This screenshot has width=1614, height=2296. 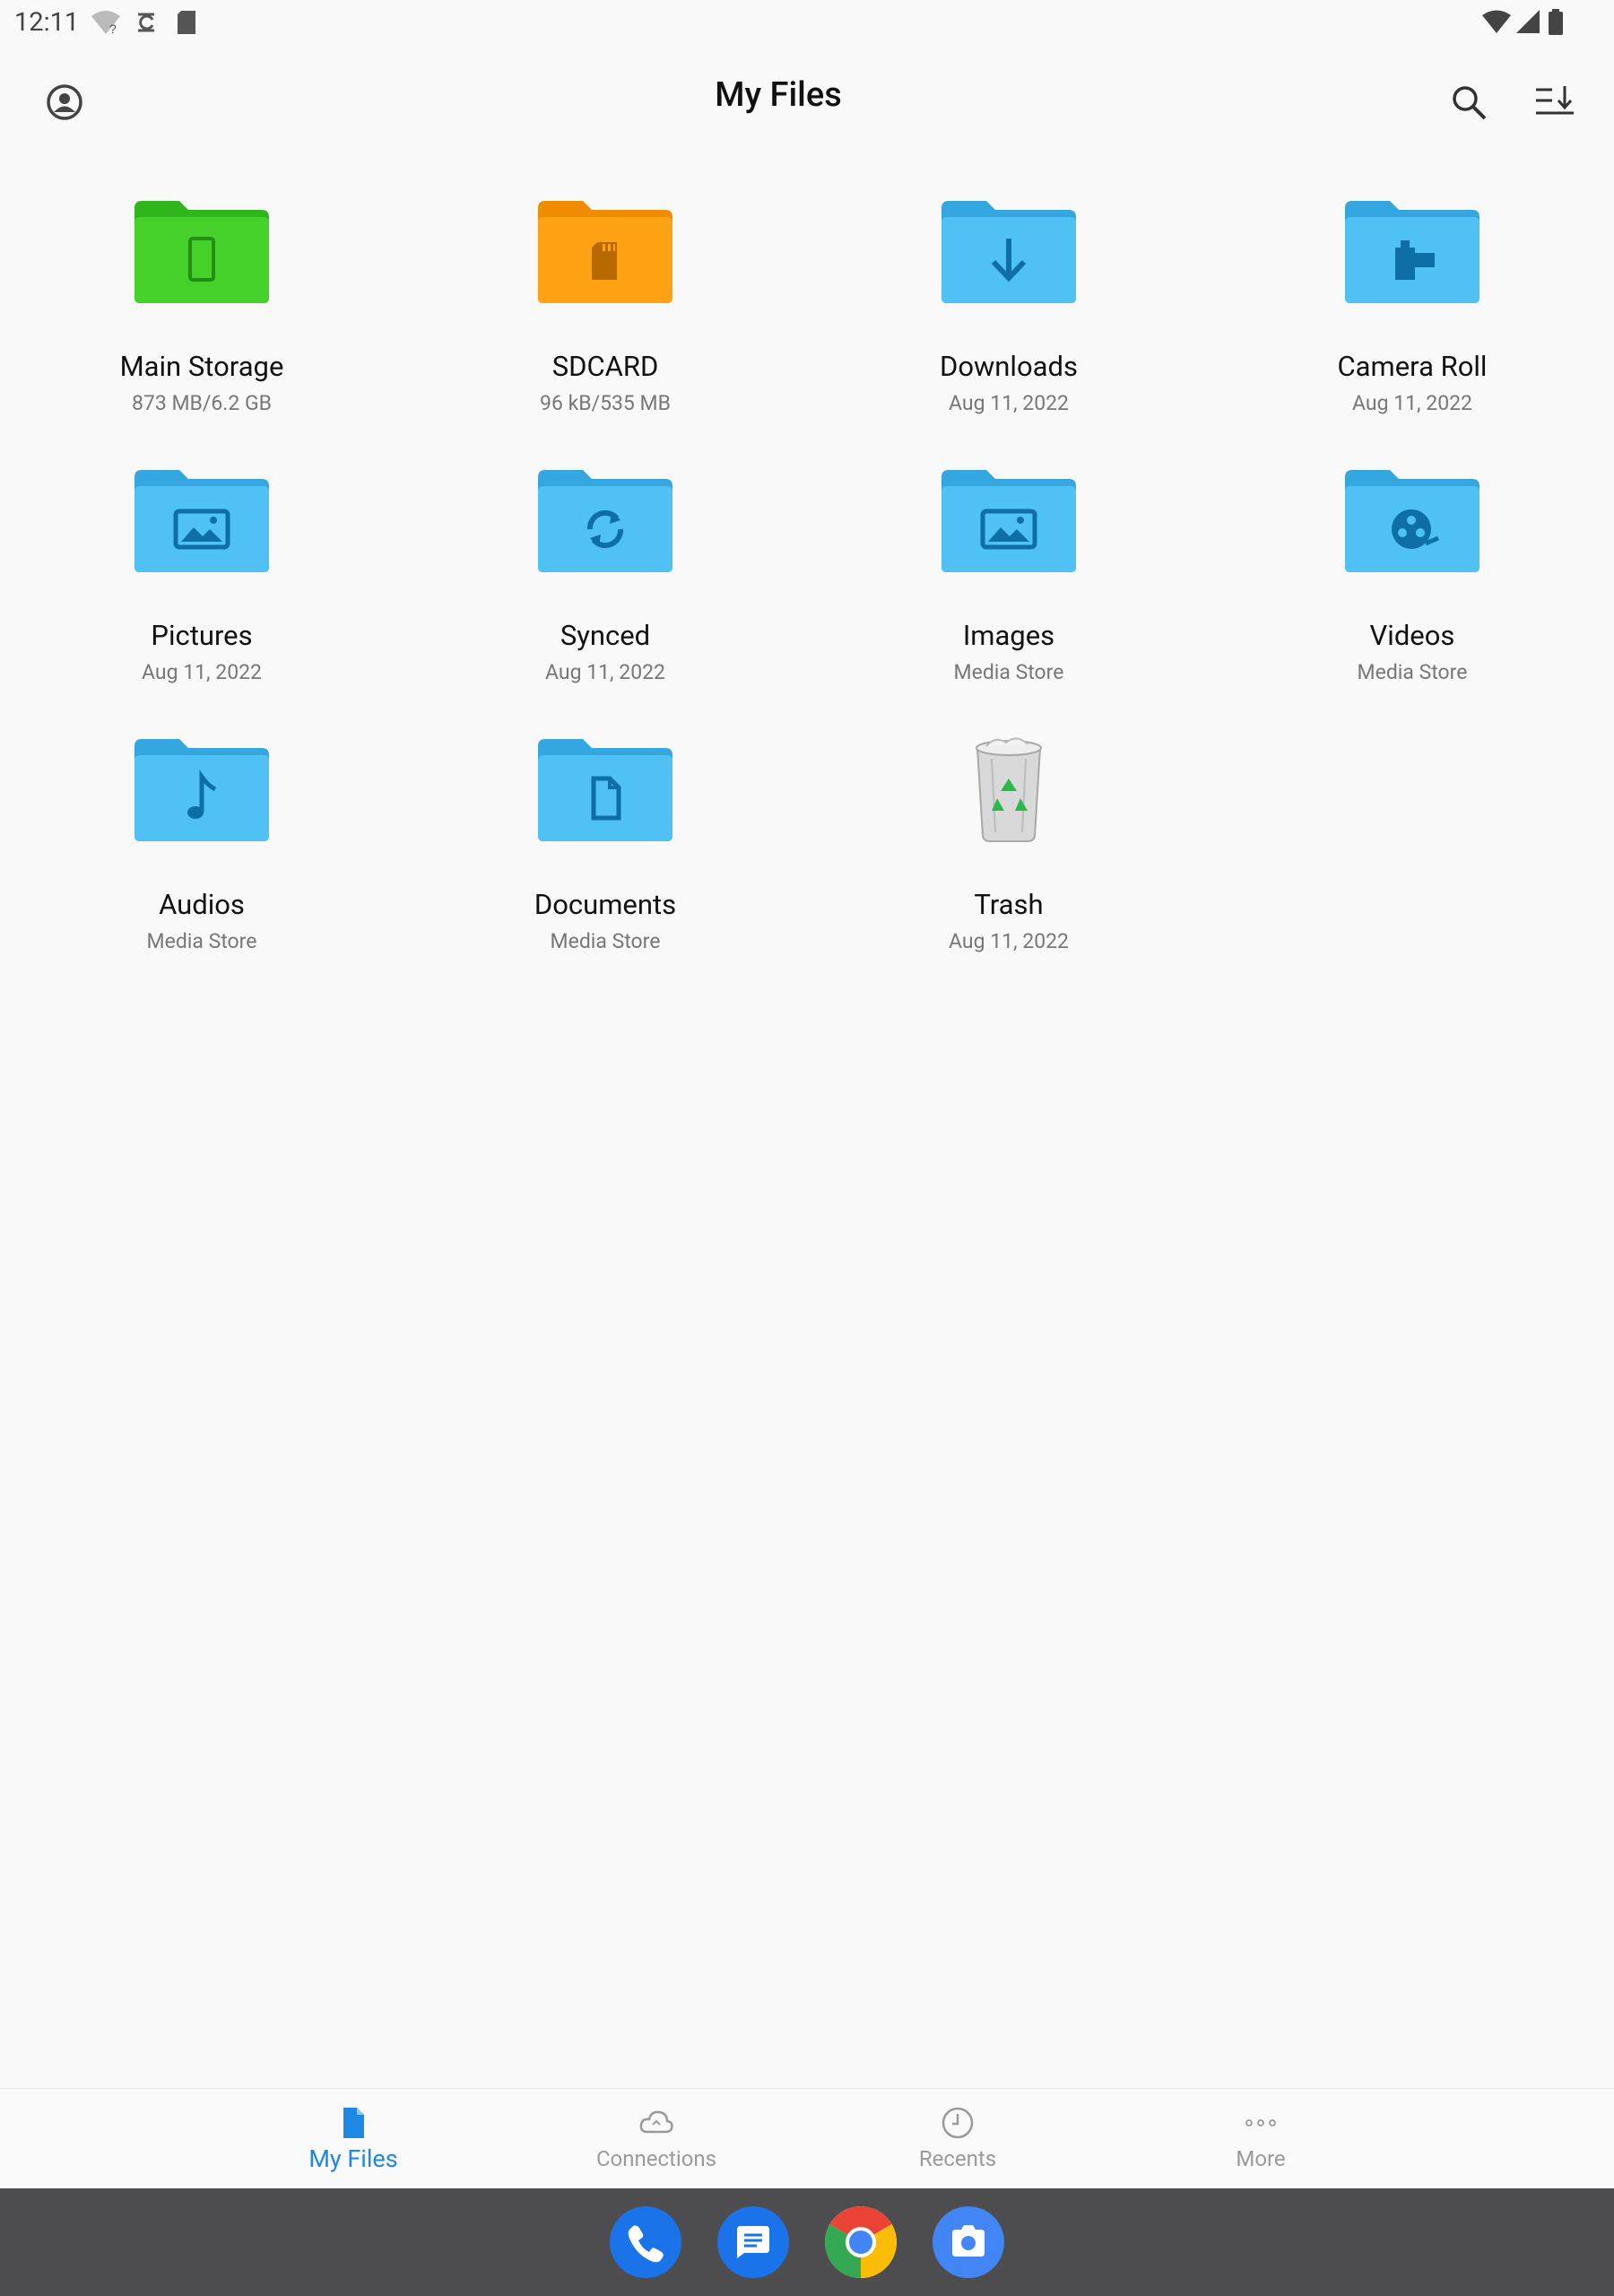 What do you see at coordinates (146, 24) in the screenshot?
I see `sync-icon` at bounding box center [146, 24].